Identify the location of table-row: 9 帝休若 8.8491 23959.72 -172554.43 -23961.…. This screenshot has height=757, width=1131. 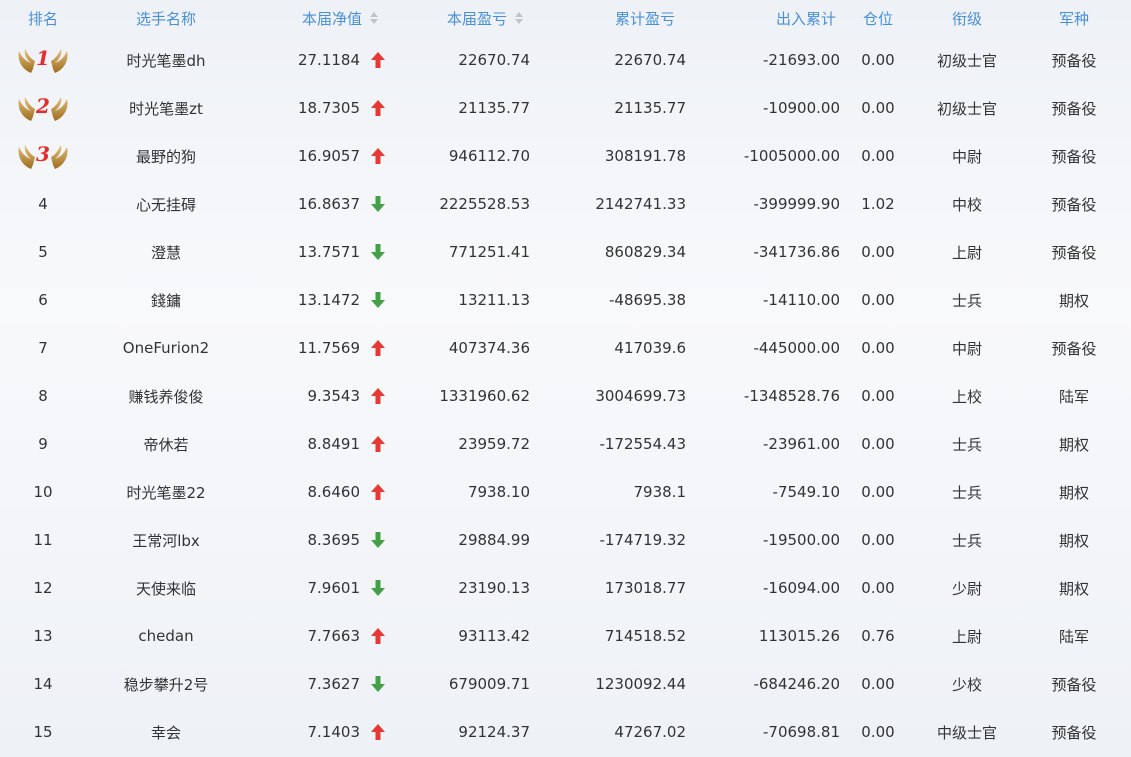
(565, 444).